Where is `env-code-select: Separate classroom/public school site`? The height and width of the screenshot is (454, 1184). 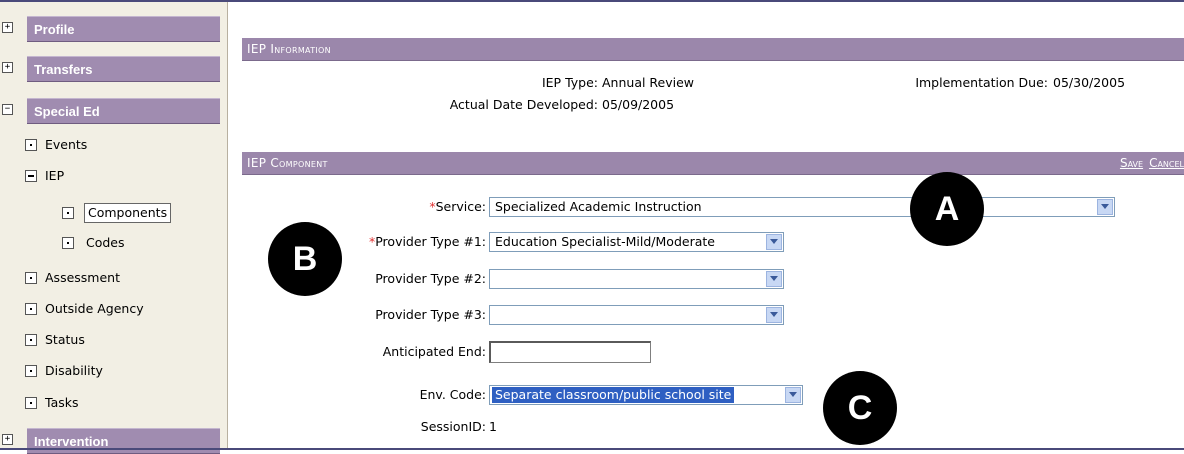 env-code-select: Separate classroom/public school site is located at coordinates (646, 395).